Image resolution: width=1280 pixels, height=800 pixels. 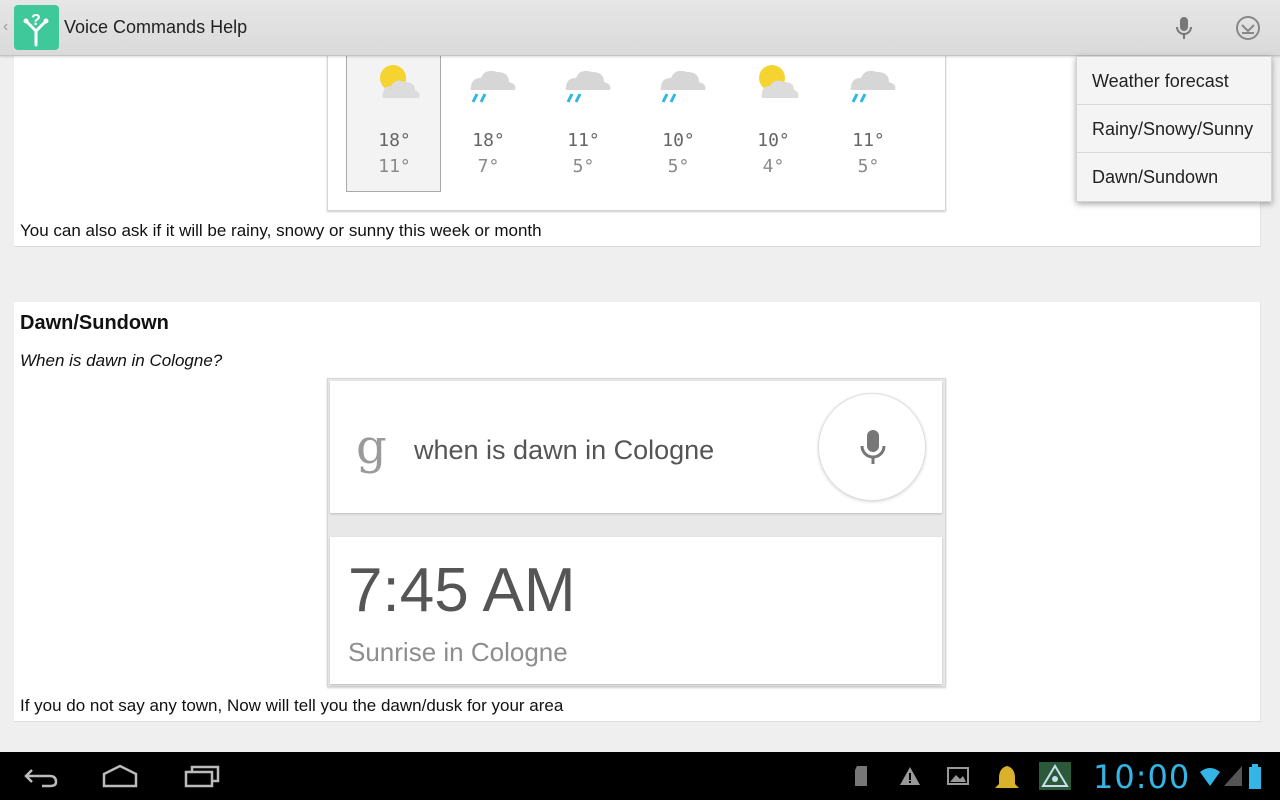 I want to click on forecast-day: 18° 7°, so click(x=488, y=124).